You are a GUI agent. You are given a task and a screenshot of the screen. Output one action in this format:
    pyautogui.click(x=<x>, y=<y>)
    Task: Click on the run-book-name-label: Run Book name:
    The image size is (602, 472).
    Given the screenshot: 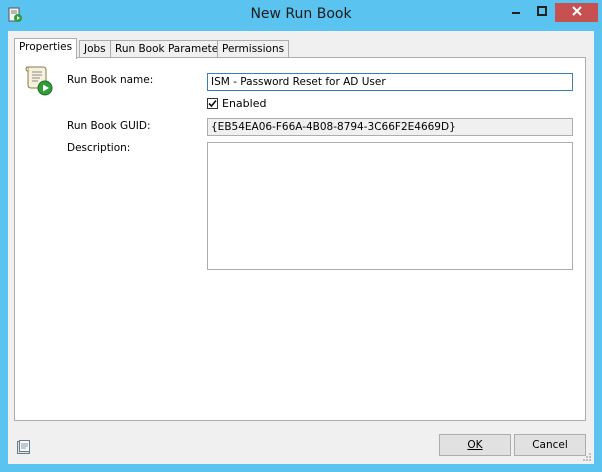 What is the action you would take?
    pyautogui.click(x=110, y=80)
    